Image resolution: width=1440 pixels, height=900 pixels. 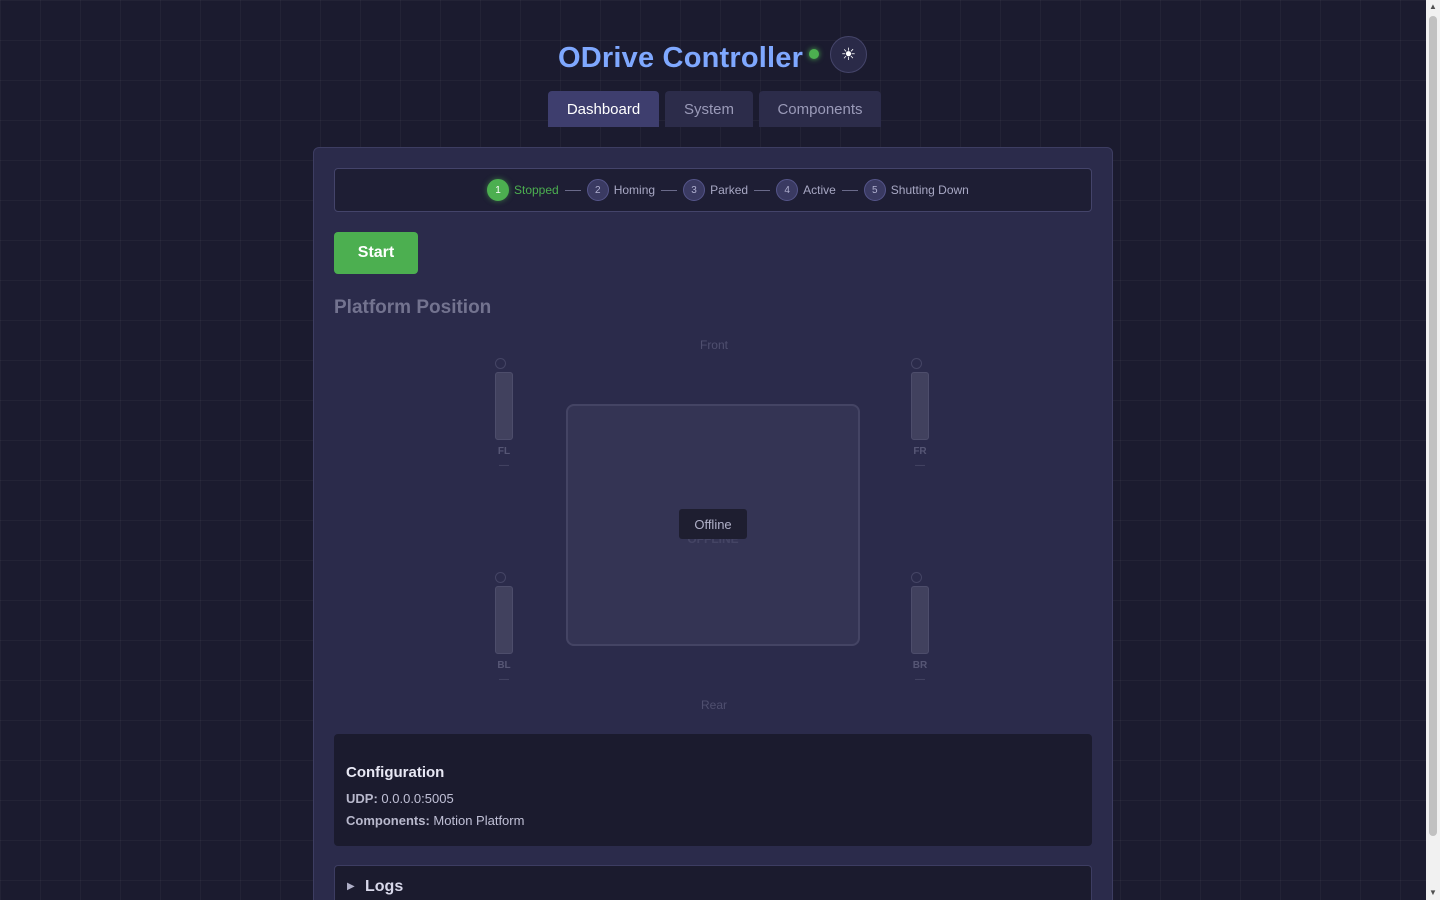 What do you see at coordinates (504, 451) in the screenshot?
I see `actuator-label: FL` at bounding box center [504, 451].